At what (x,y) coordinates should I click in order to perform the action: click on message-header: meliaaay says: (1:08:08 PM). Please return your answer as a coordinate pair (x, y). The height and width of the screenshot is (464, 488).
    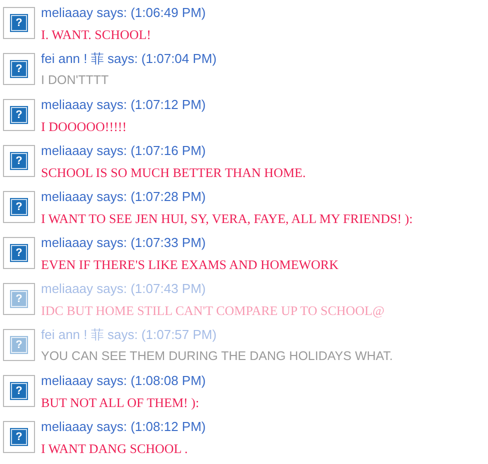
    Looking at the image, I should click on (123, 381).